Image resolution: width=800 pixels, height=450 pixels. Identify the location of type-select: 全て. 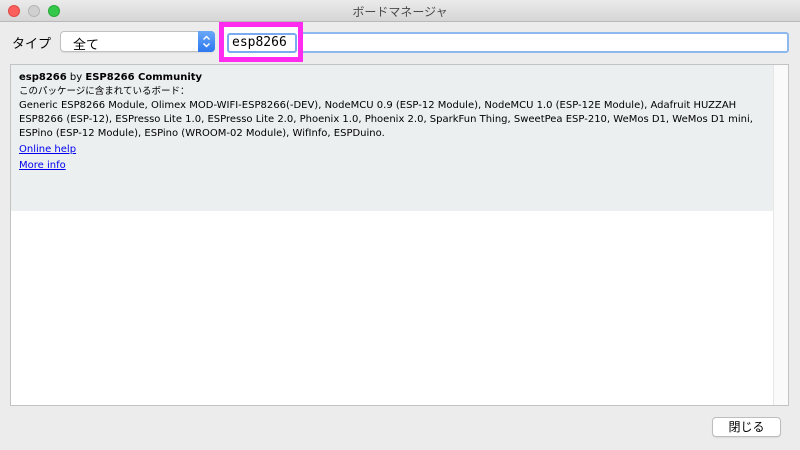
(137, 42).